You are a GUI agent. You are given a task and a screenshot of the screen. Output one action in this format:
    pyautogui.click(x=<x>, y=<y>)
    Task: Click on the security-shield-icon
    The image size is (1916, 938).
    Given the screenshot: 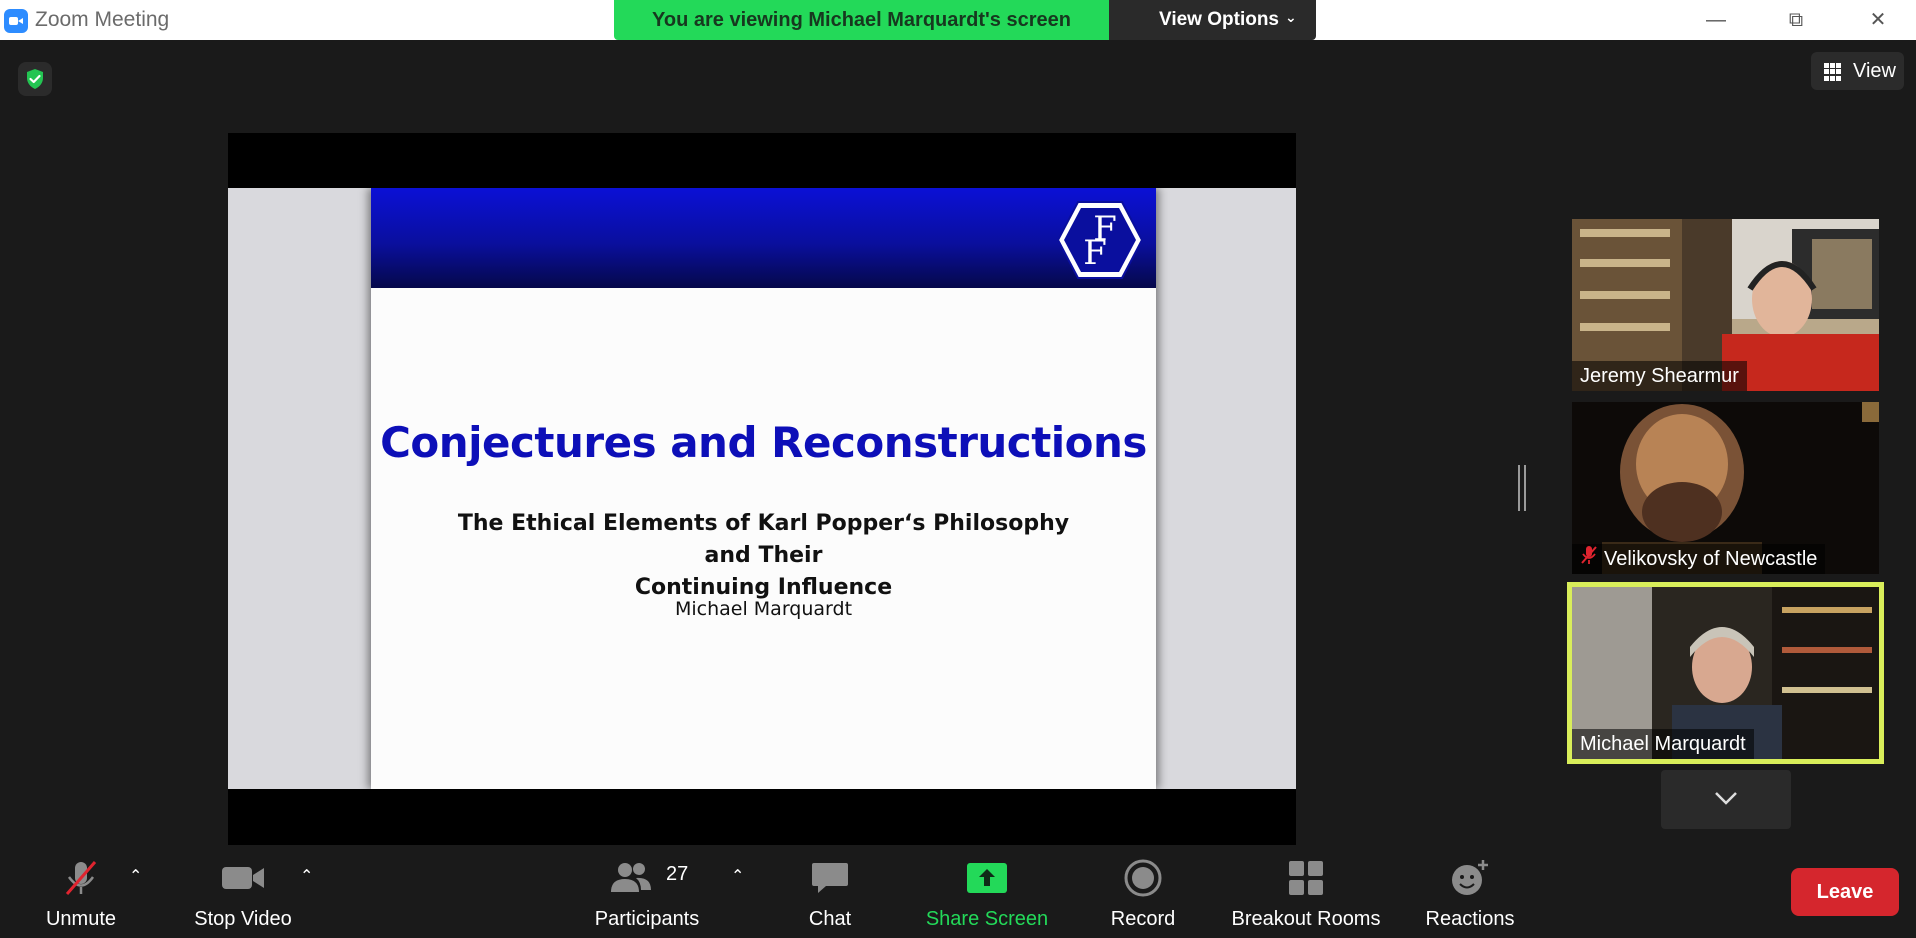 What is the action you would take?
    pyautogui.click(x=35, y=79)
    